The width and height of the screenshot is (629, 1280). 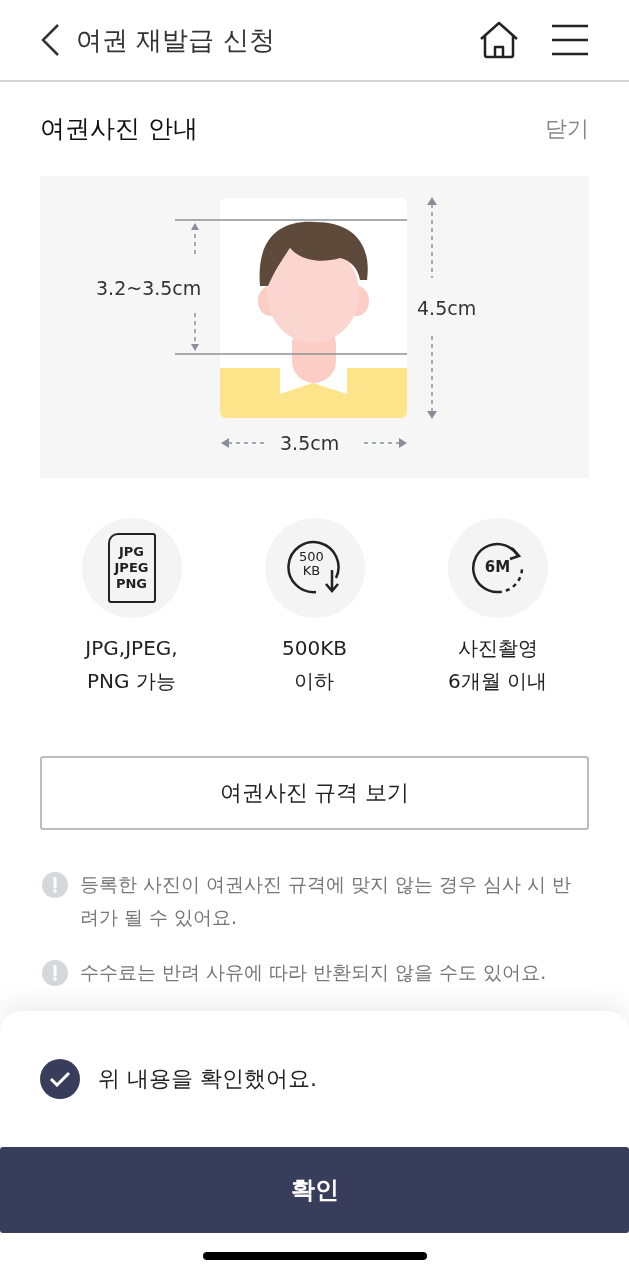 I want to click on note-text: 등록한 사진이 여권사진 규격에 맞지 않는 경우 심사 시 반려가 될 수 있어요., so click(x=326, y=900).